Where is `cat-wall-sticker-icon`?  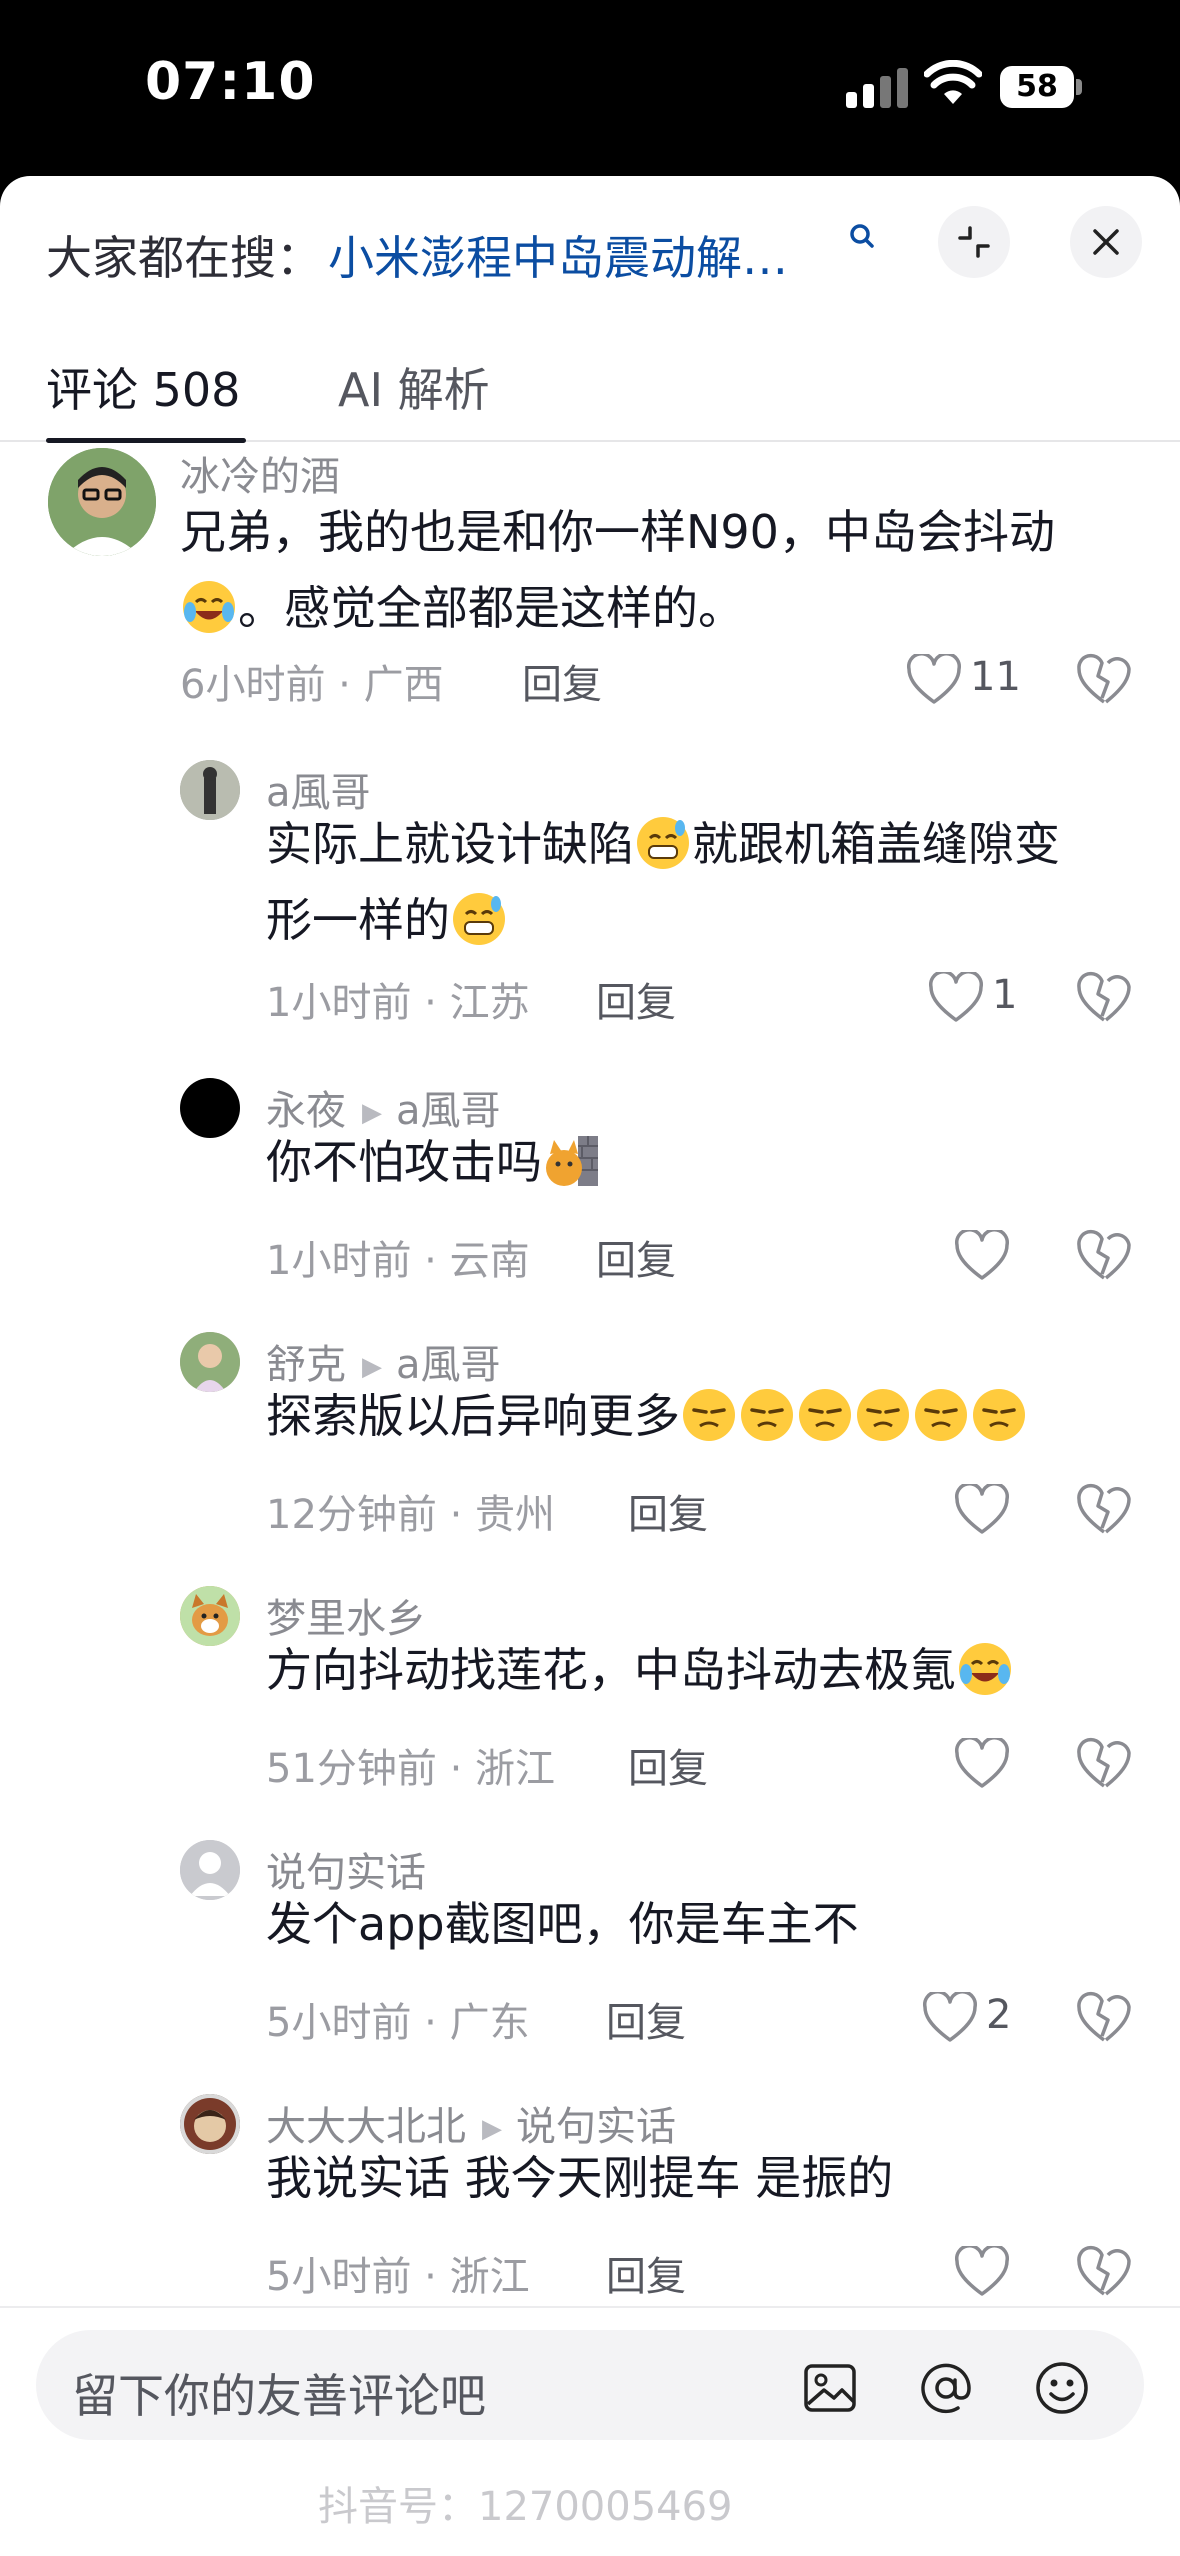 cat-wall-sticker-icon is located at coordinates (572, 1161).